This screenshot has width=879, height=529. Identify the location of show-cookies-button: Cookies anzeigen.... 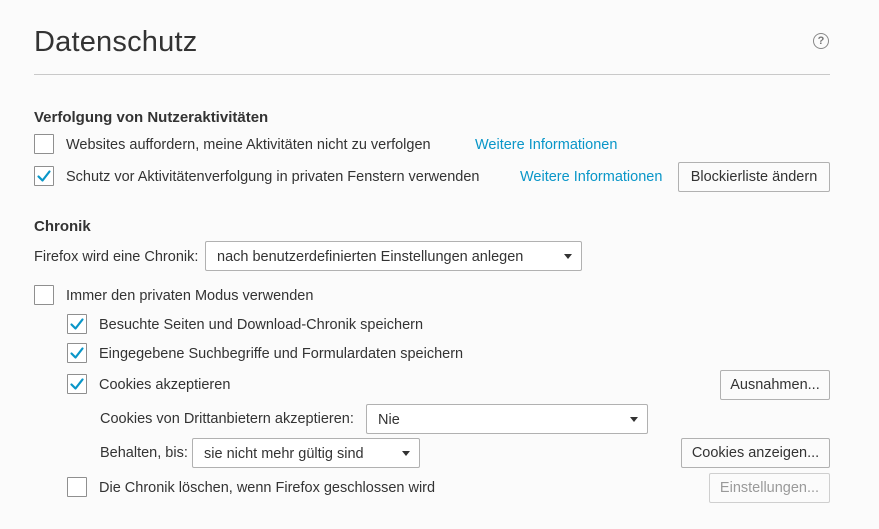
(755, 453).